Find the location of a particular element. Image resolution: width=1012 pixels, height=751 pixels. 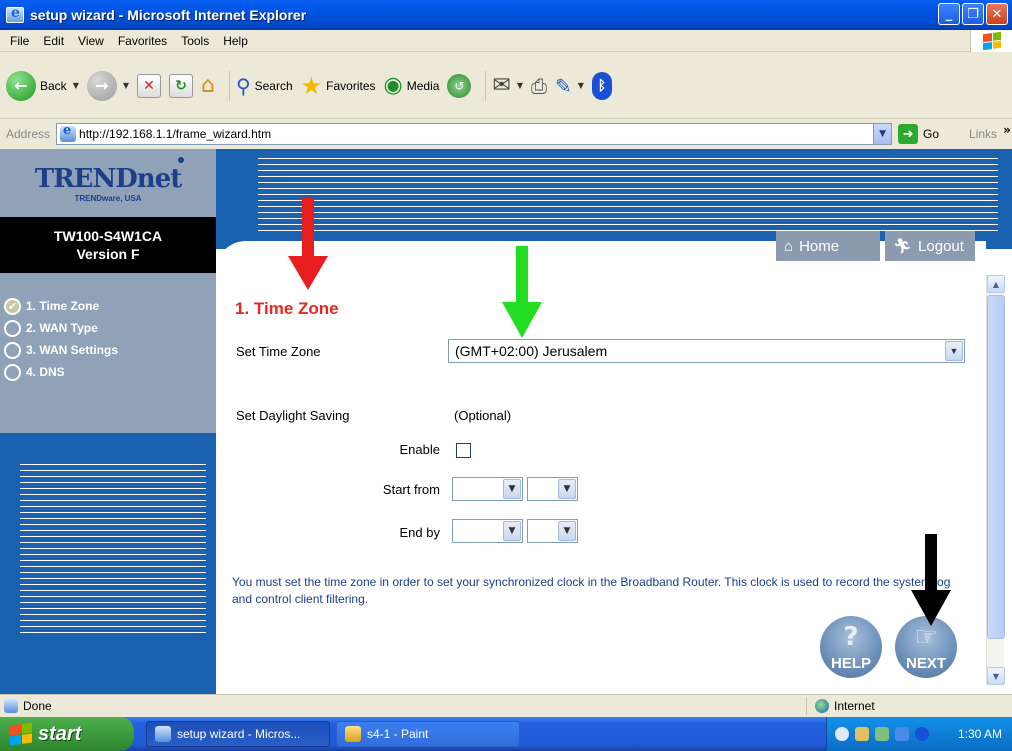

step-dns: 4. DNS is located at coordinates (108, 372).